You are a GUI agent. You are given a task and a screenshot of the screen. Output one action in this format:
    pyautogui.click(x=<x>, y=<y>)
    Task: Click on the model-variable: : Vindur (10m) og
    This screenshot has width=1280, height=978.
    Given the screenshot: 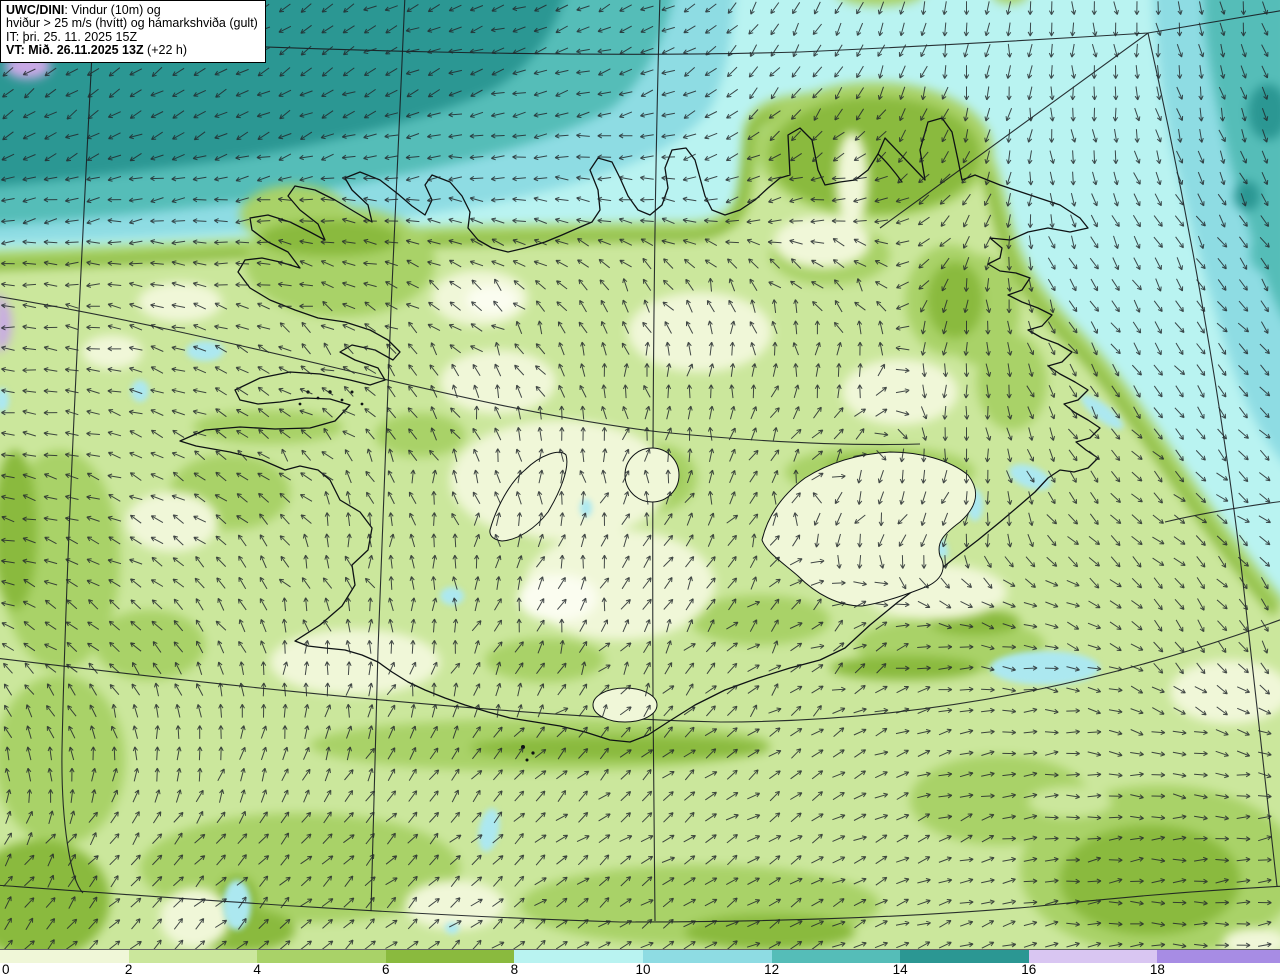 What is the action you would take?
    pyautogui.click(x=112, y=10)
    